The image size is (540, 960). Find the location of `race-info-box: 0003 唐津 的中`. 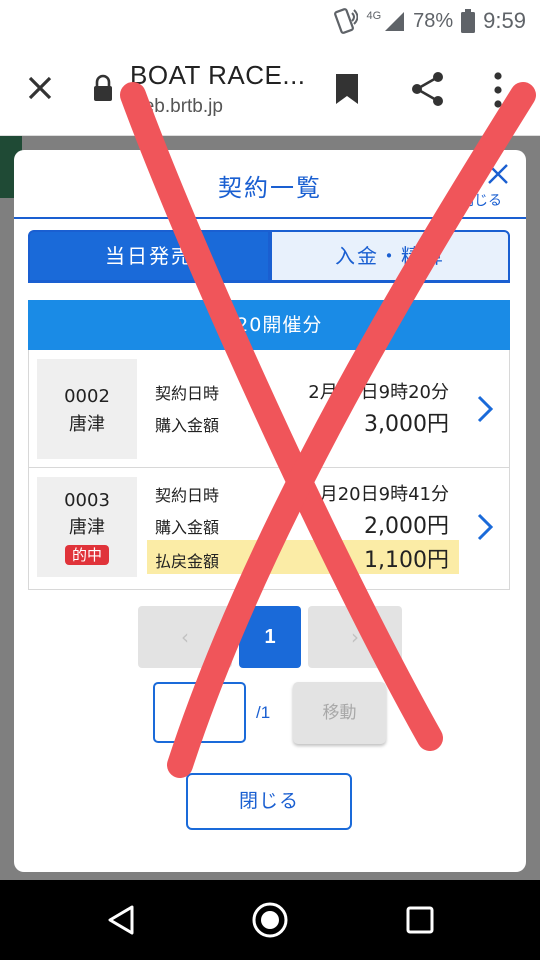

race-info-box: 0003 唐津 的中 is located at coordinates (87, 527).